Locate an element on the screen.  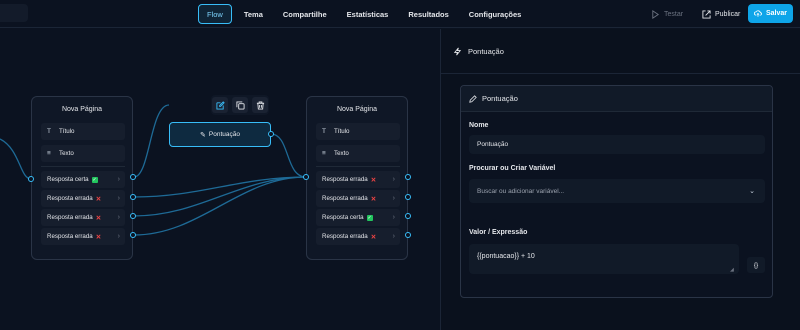
variable-select: Buscar ou adicionar variável... ⌄ is located at coordinates (617, 191).